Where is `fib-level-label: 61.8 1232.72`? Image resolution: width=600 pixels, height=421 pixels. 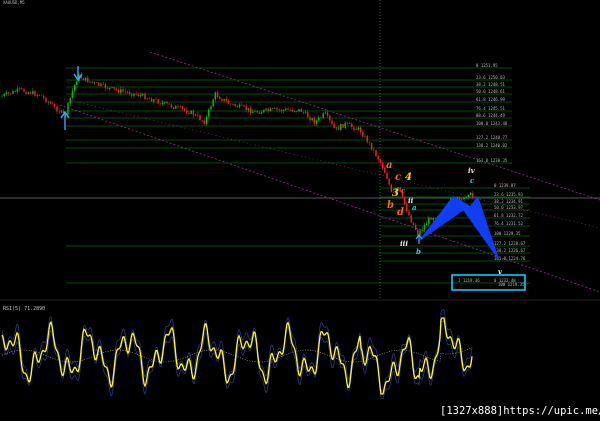
fib-level-label: 61.8 1232.72 is located at coordinates (508, 215).